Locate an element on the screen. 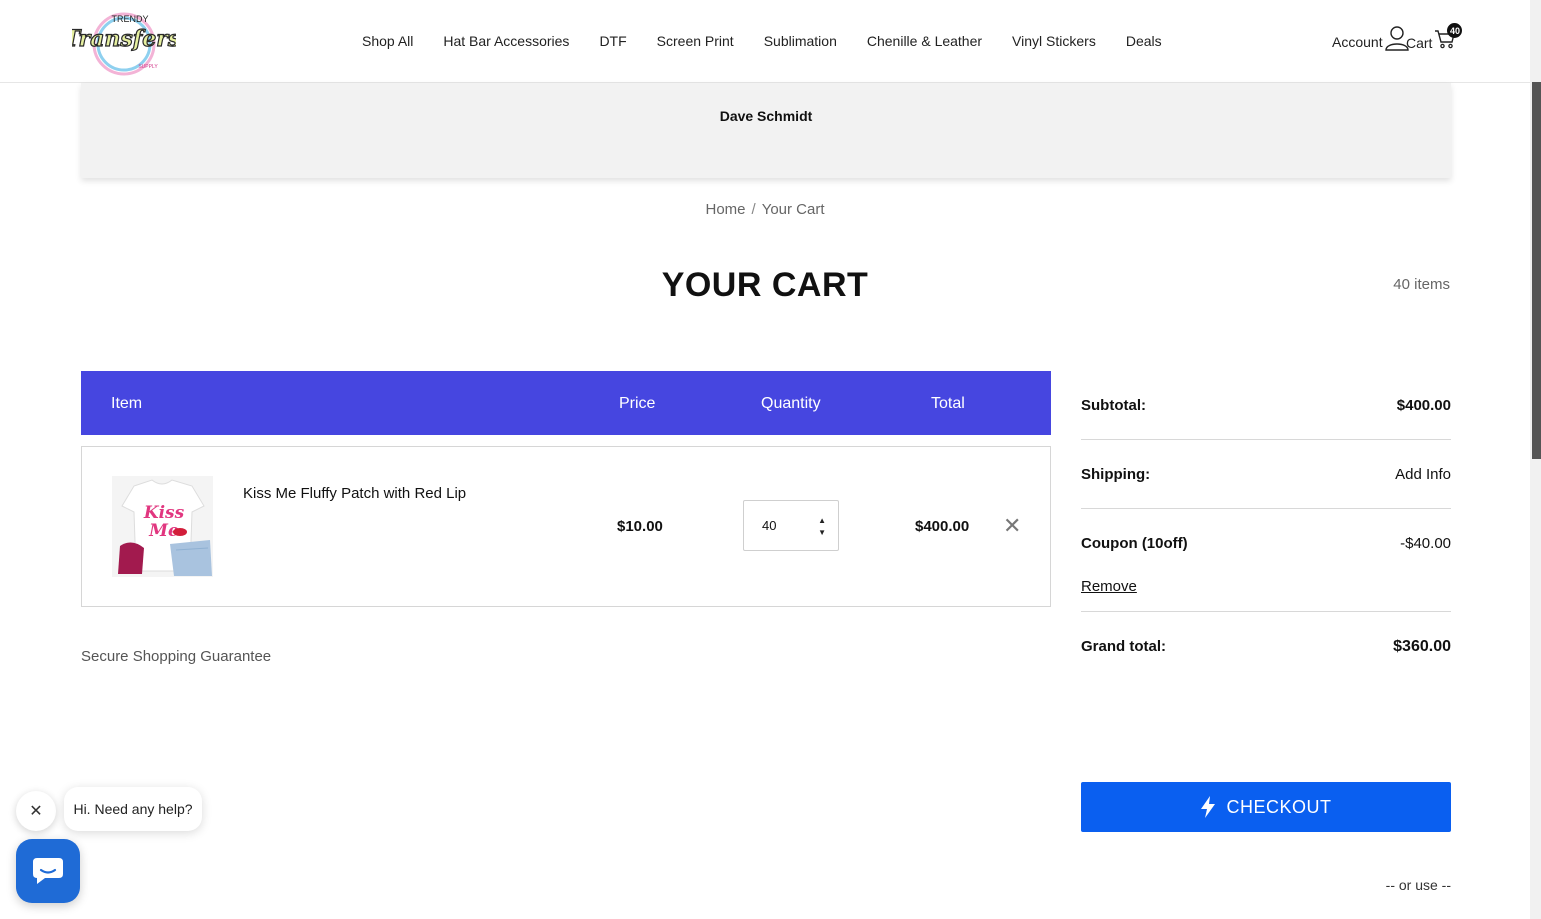 This screenshot has width=1541, height=919. nav-chenille-leather: Chenille & Leather is located at coordinates (924, 41).